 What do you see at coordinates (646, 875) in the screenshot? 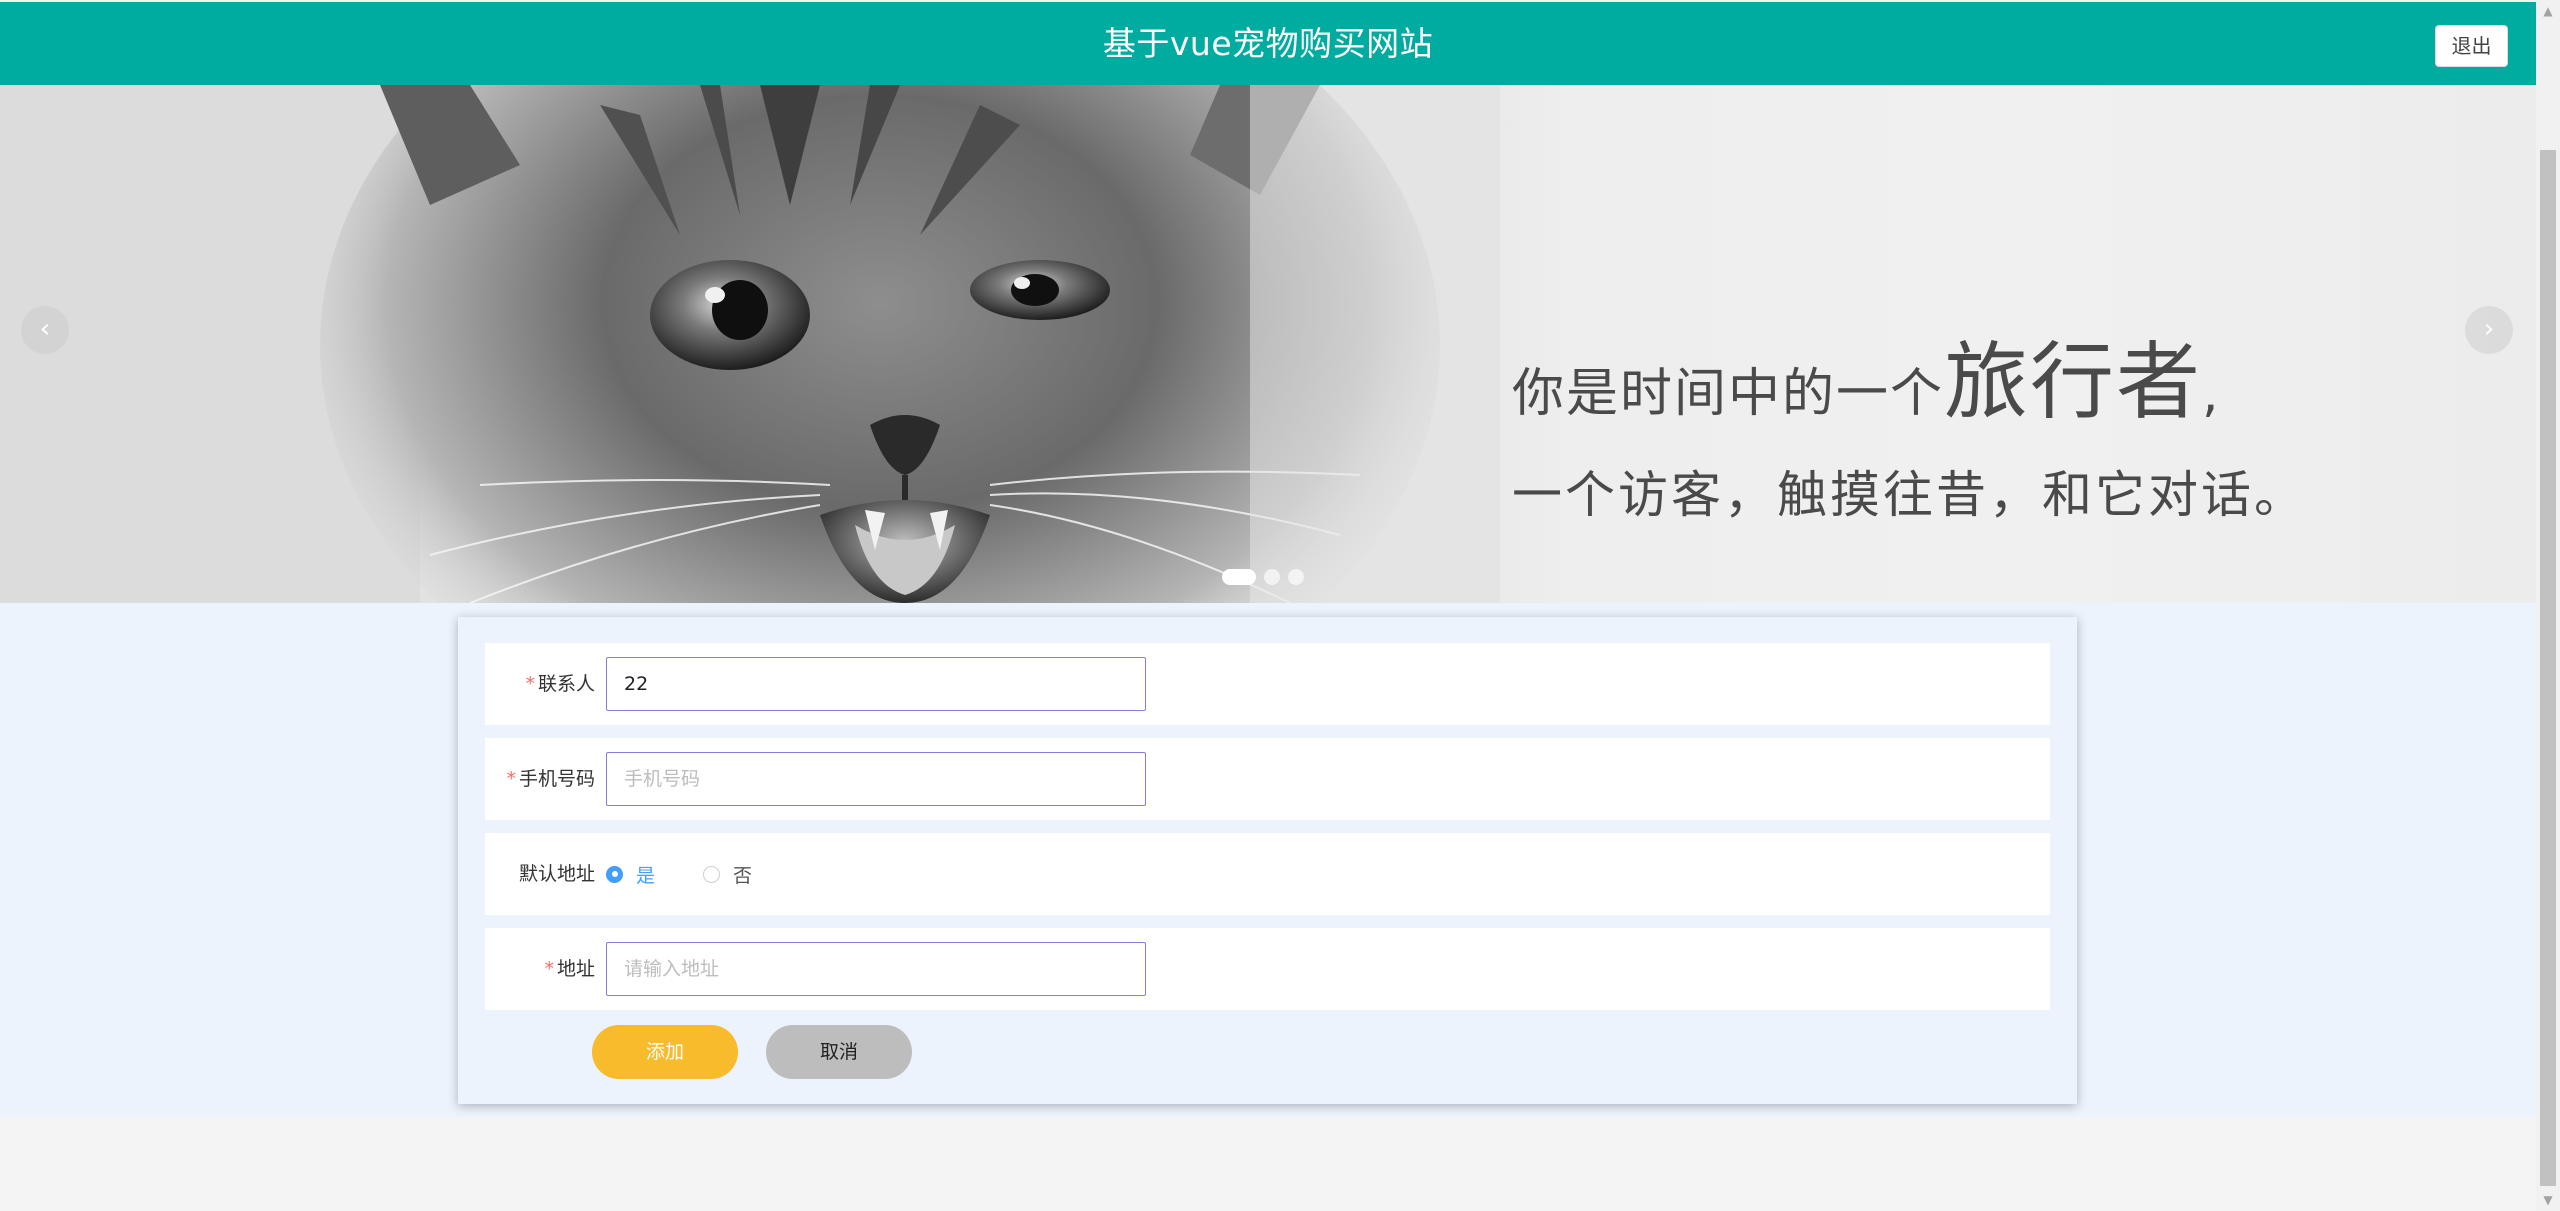
I see `radio-label-yes: 是` at bounding box center [646, 875].